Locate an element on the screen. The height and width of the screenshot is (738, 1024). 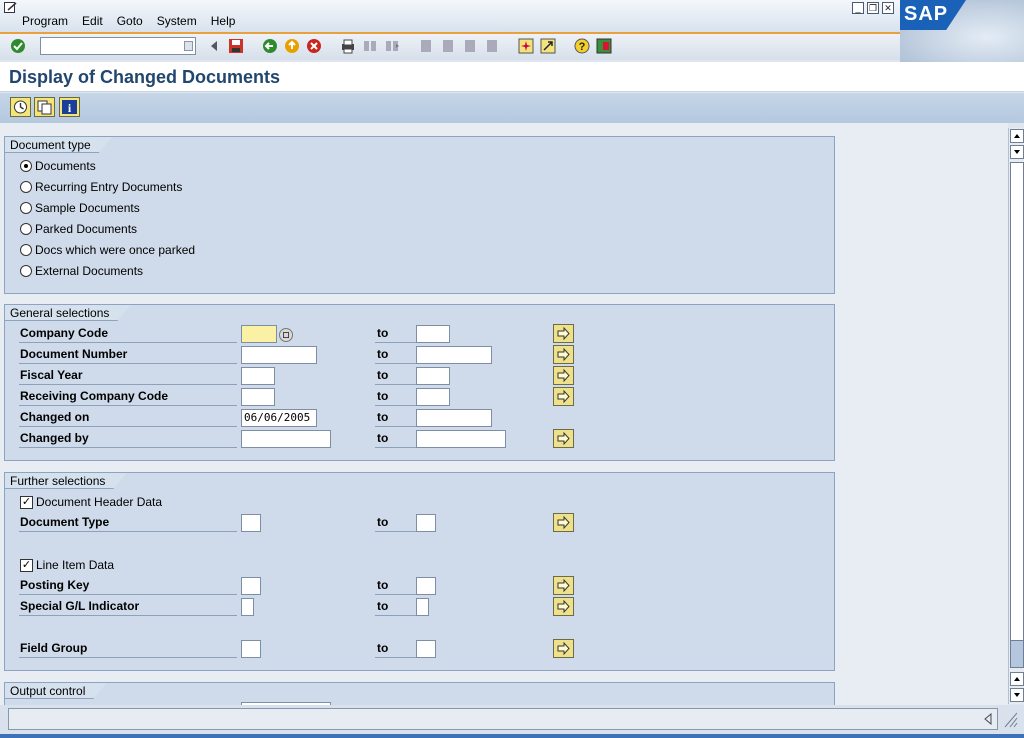
restore-button: ❐ is located at coordinates (873, 8).